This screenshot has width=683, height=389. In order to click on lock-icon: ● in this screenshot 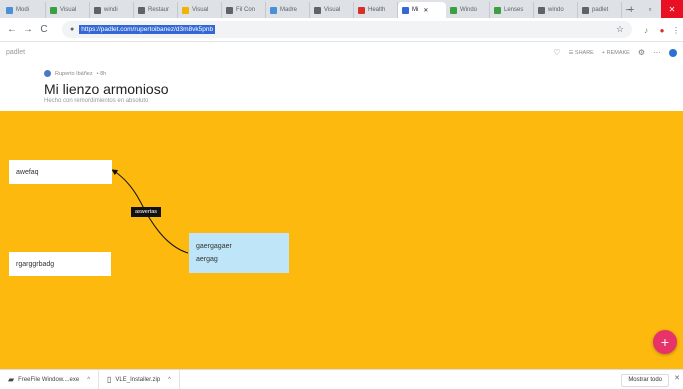, I will do `click(72, 29)`.